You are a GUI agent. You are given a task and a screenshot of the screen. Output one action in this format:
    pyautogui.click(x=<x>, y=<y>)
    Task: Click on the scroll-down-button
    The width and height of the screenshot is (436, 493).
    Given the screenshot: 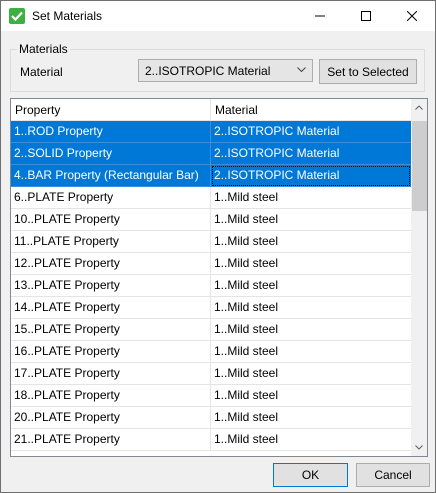 What is the action you would take?
    pyautogui.click(x=419, y=447)
    